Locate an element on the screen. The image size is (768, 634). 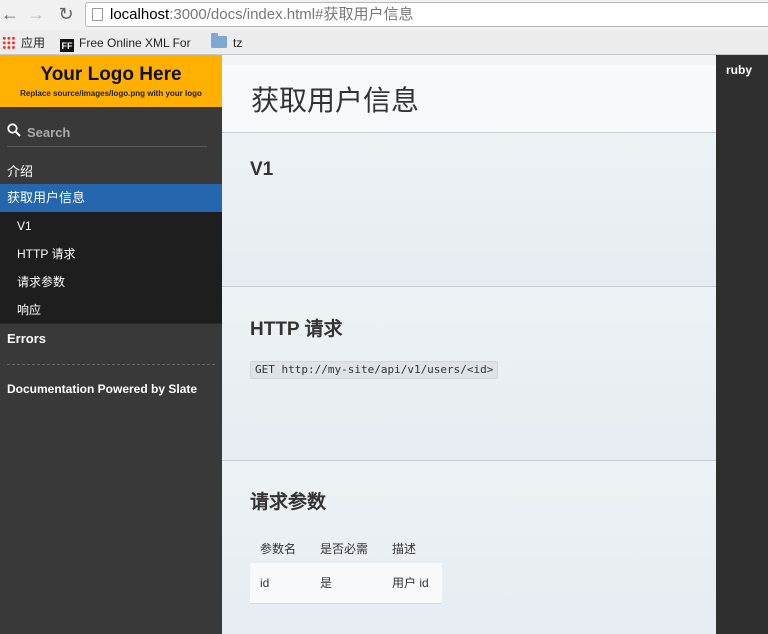
section-v1-heading: V1 is located at coordinates (262, 169).